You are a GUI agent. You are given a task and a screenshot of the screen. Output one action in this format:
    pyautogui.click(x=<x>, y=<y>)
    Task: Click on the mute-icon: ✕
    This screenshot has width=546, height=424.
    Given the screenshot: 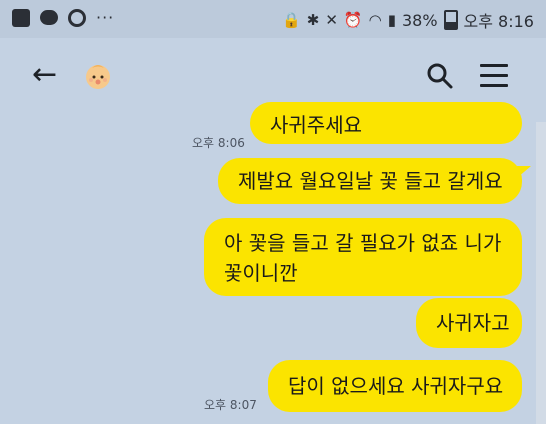 What is the action you would take?
    pyautogui.click(x=331, y=20)
    